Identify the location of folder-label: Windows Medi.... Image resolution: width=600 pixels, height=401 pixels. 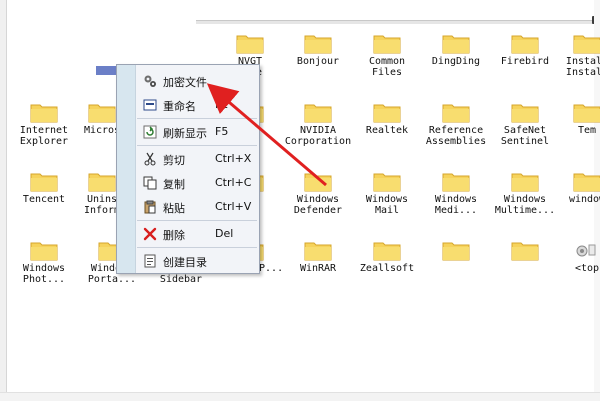
(456, 205).